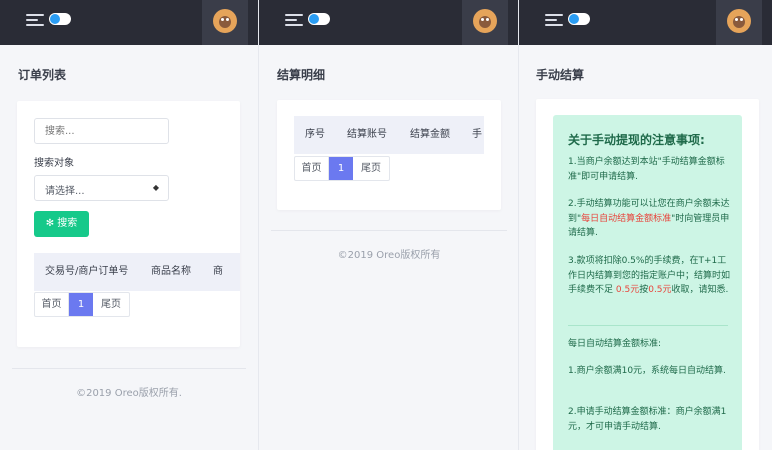 The image size is (772, 450). What do you see at coordinates (626, 218) in the screenshot?
I see `highlight-standard: 每日自动结算金额标准` at bounding box center [626, 218].